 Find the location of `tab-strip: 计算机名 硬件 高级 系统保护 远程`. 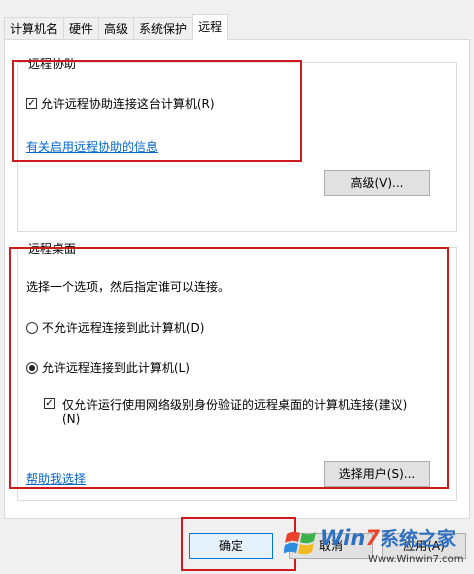

tab-strip: 计算机名 硬件 高级 系统保护 远程 is located at coordinates (116, 27).